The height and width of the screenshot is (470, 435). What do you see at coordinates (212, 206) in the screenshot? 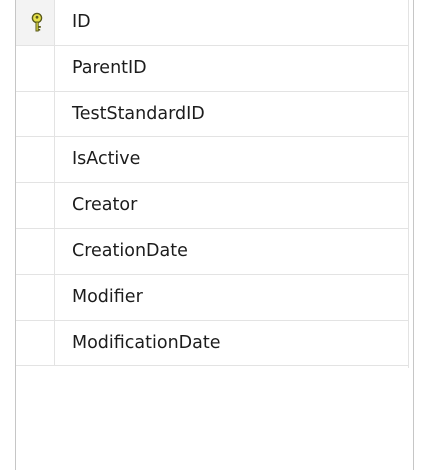
I see `column-row-creator: Creator` at bounding box center [212, 206].